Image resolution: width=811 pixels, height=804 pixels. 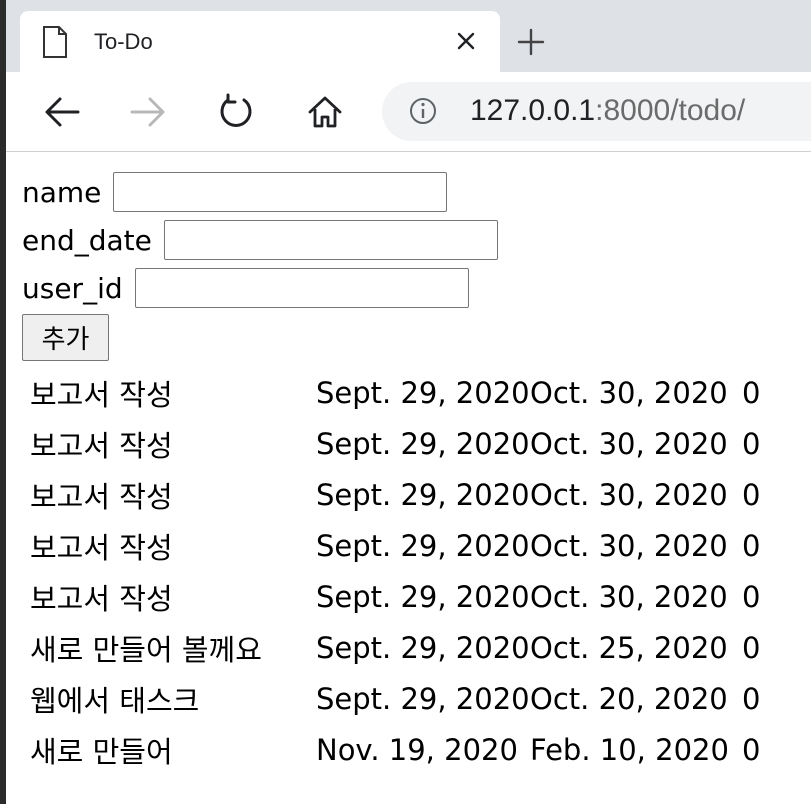 I want to click on url-text: 127.0.0.1:8000/todo/, so click(x=607, y=111).